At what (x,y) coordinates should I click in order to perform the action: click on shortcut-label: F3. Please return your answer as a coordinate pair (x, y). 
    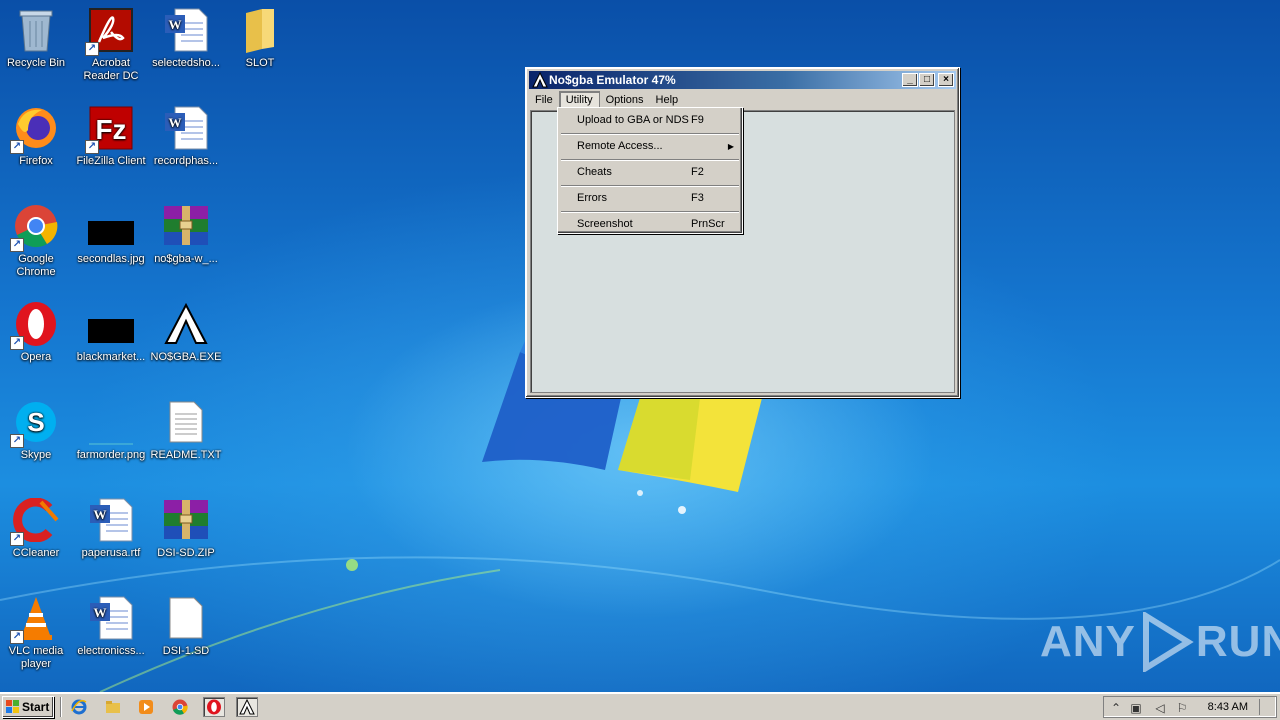
    Looking at the image, I should click on (697, 198).